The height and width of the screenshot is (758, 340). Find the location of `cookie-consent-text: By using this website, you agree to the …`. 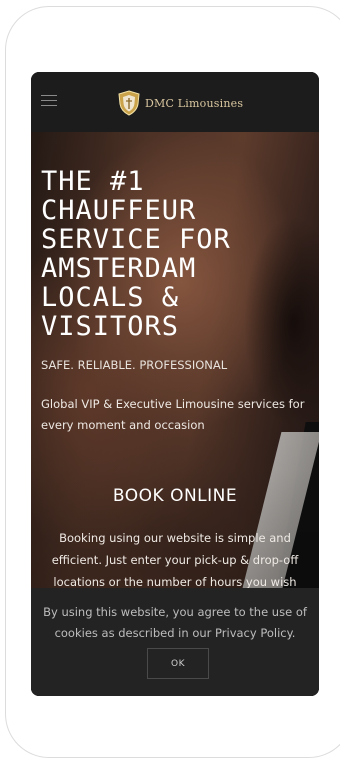

cookie-consent-text: By using this website, you agree to the … is located at coordinates (175, 622).